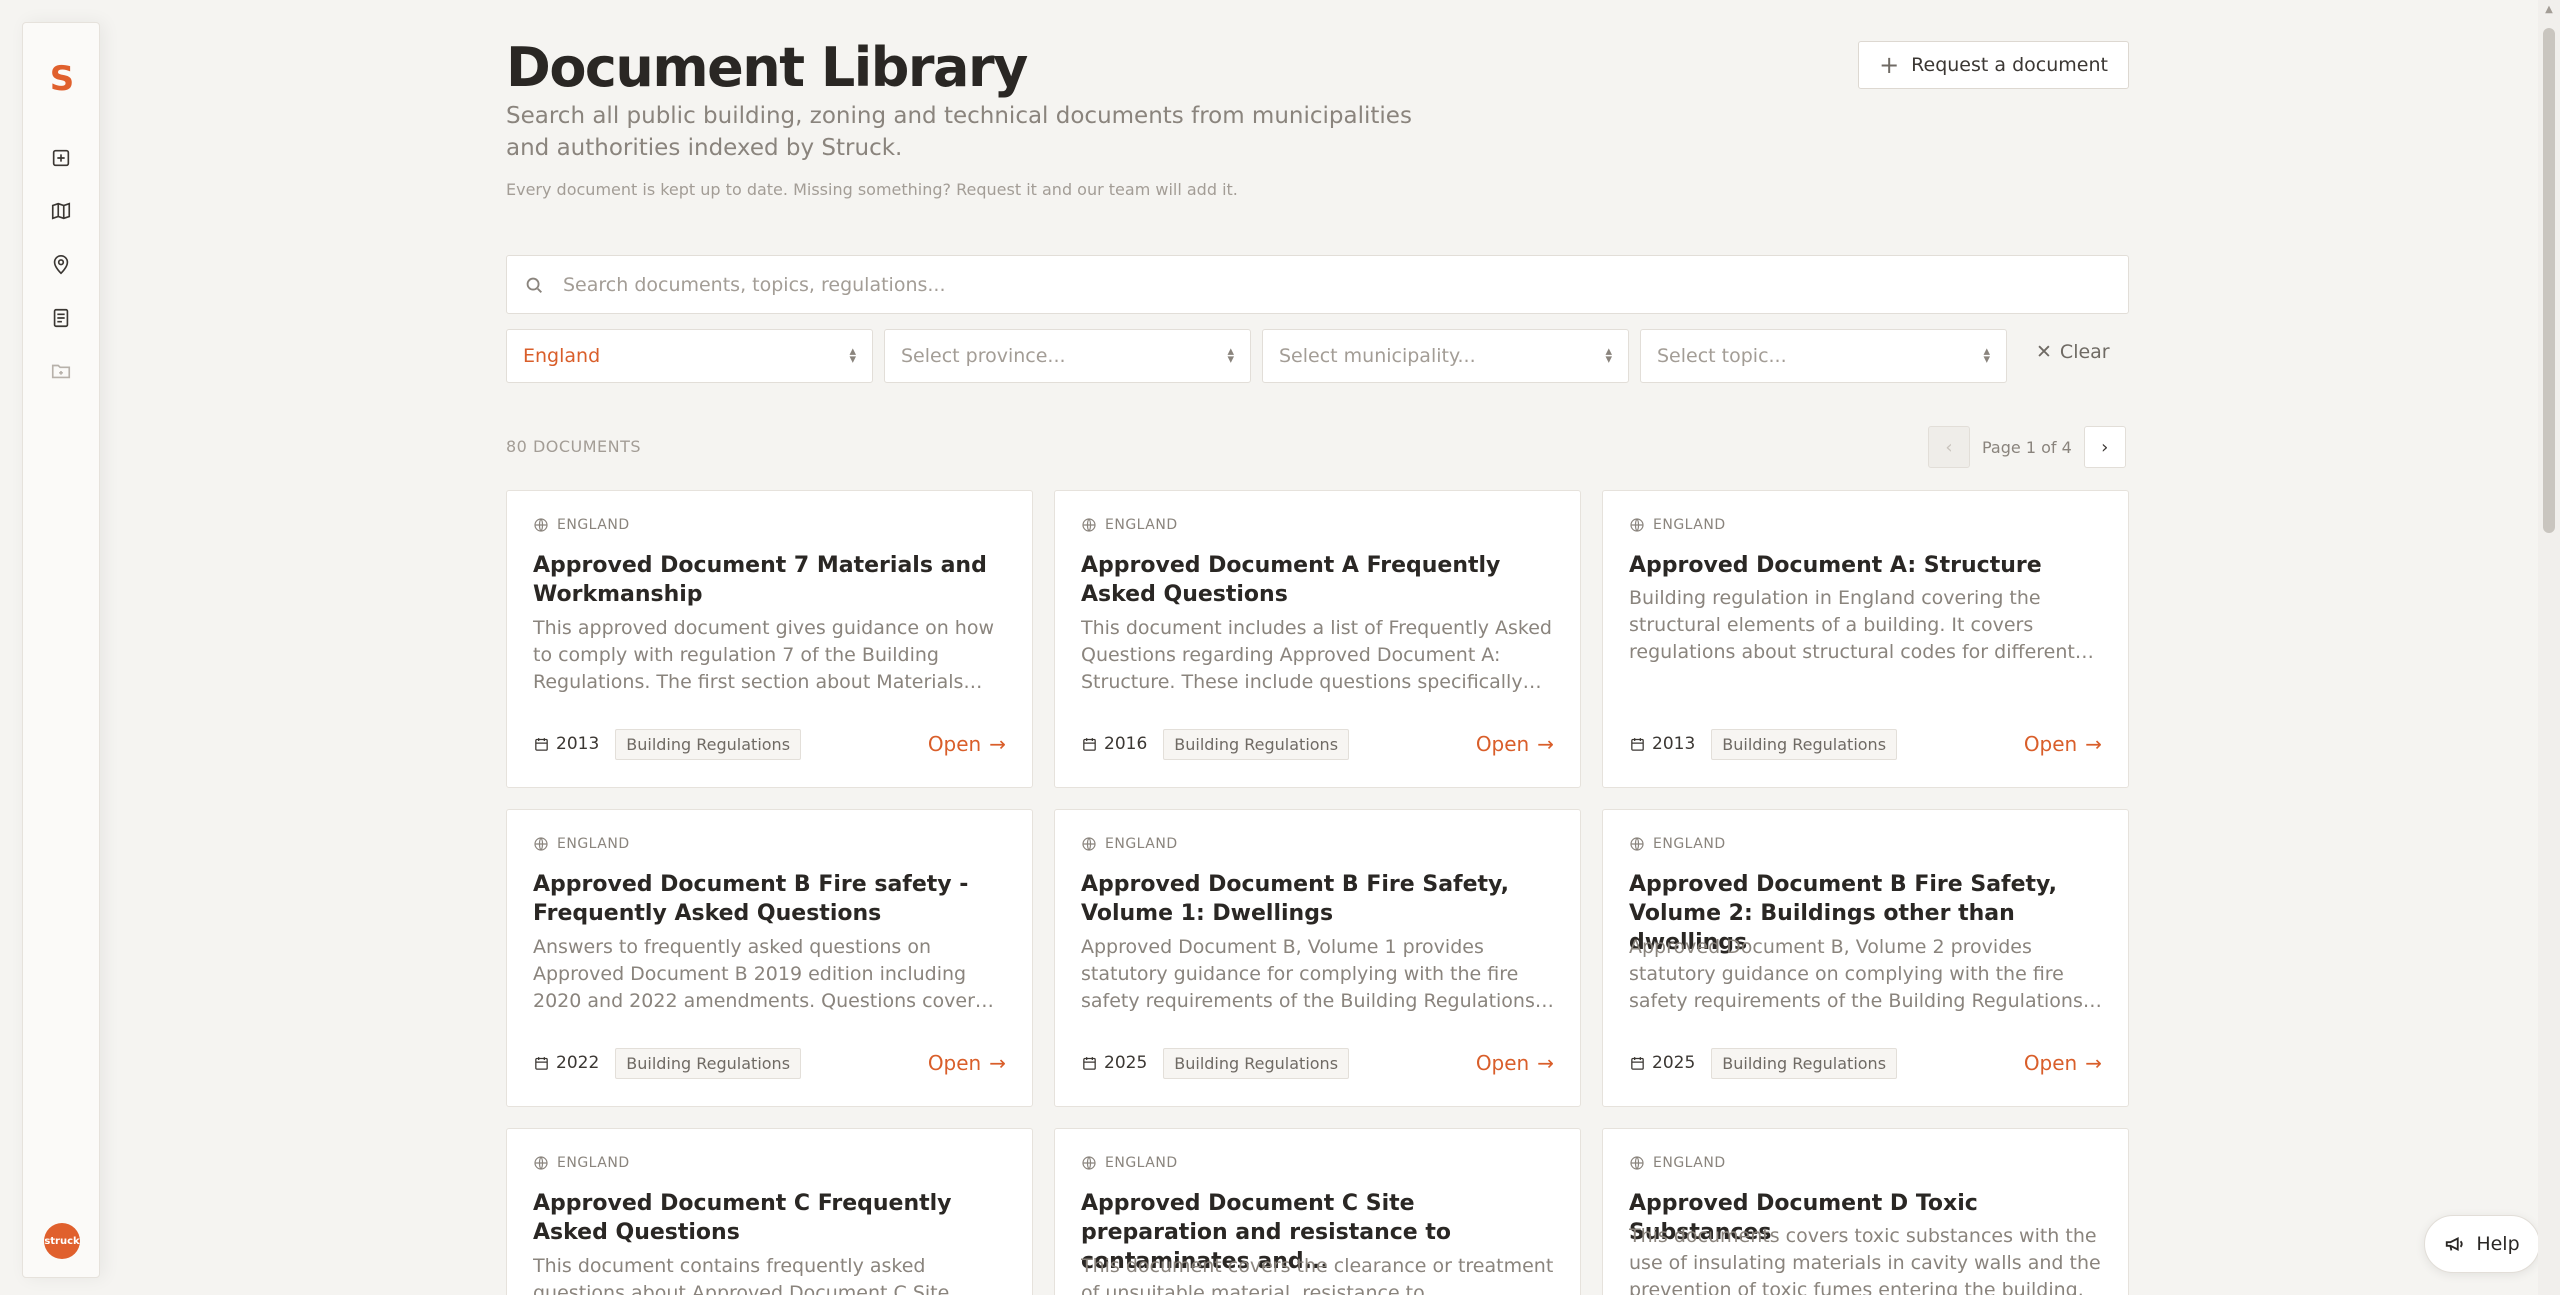  I want to click on close-icon: ✕, so click(2044, 352).